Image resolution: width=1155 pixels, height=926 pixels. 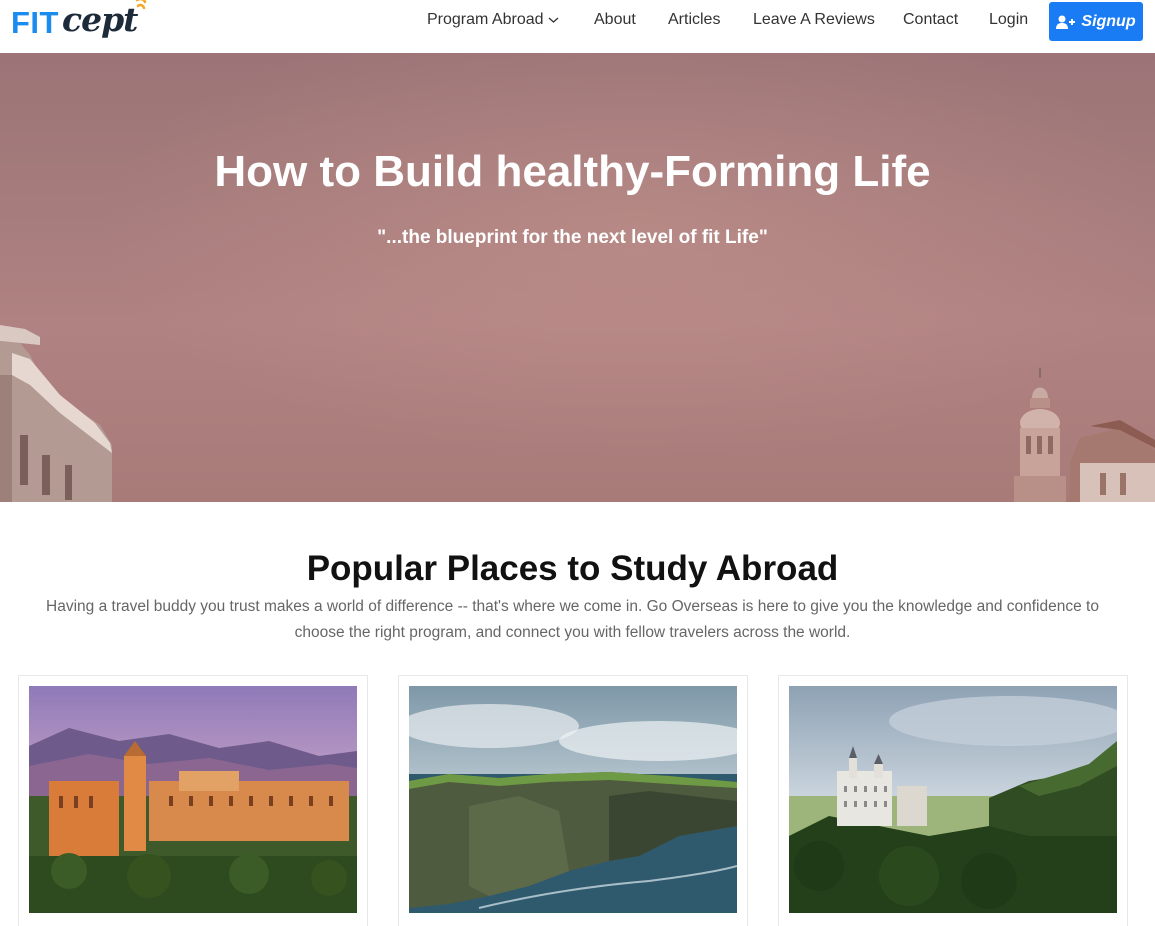 I want to click on place-image-alhambra, so click(x=193, y=799).